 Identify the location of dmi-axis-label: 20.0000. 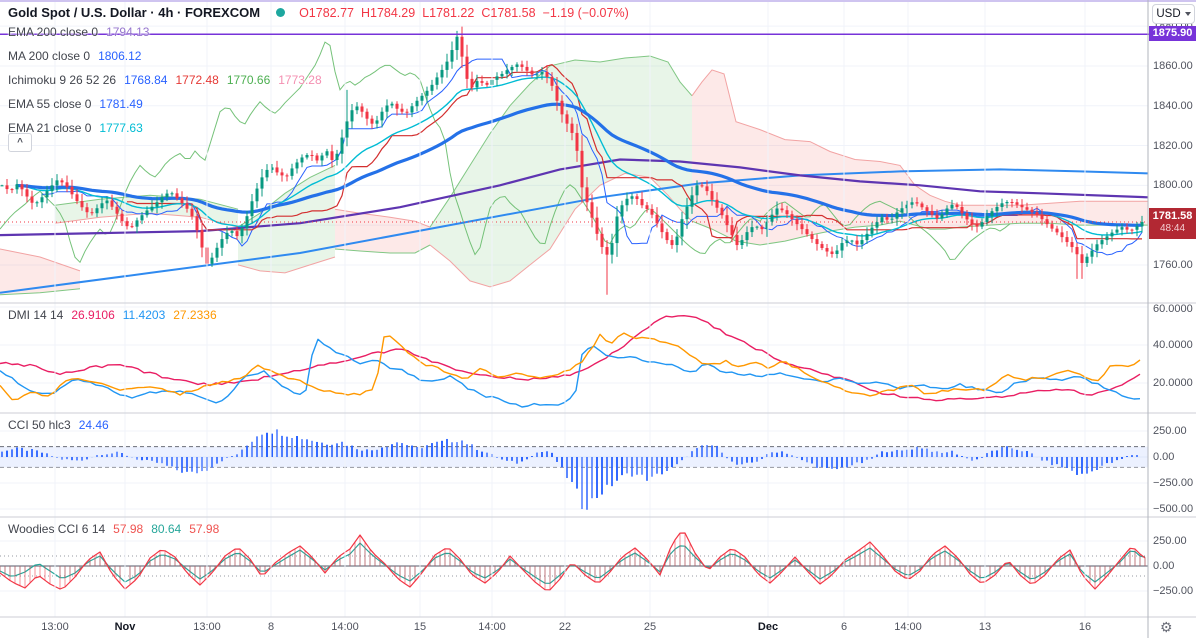
(1173, 383).